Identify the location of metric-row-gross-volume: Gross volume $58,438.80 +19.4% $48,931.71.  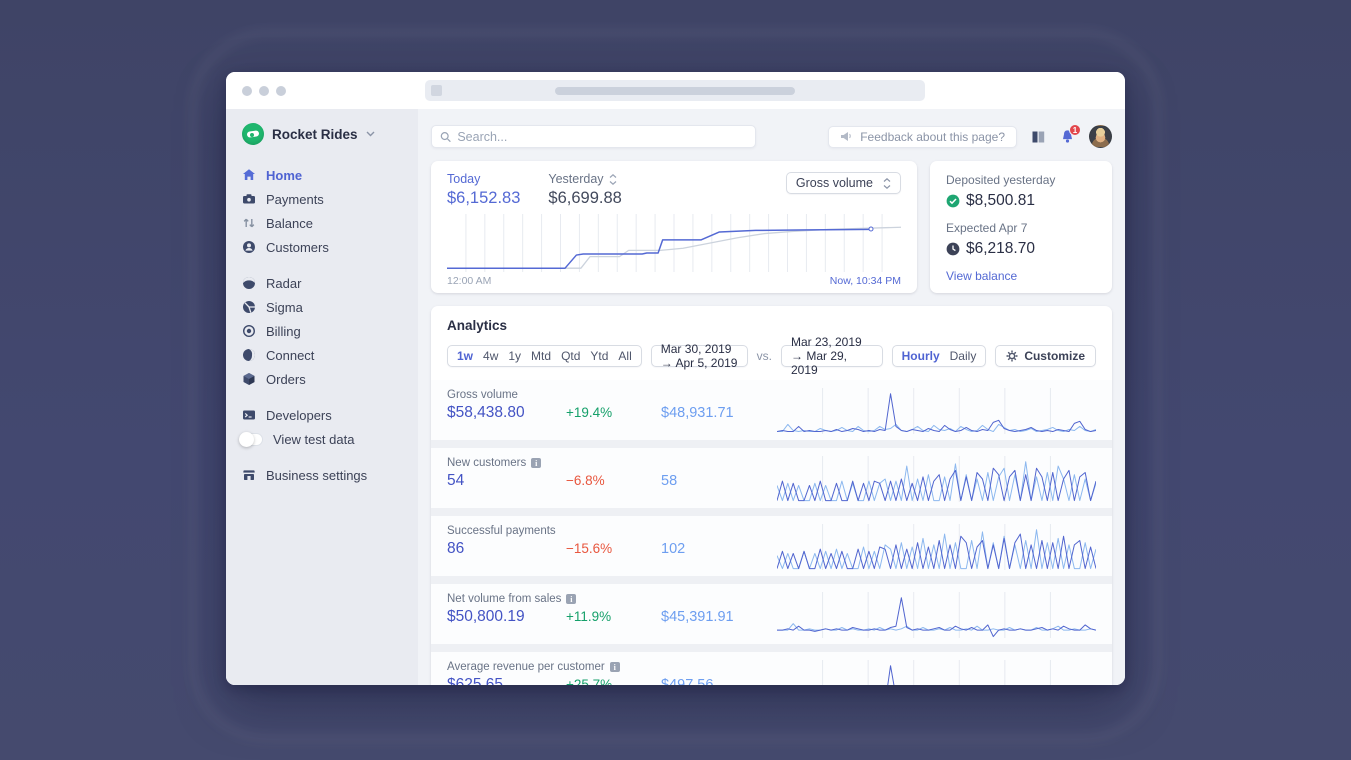
(771, 410).